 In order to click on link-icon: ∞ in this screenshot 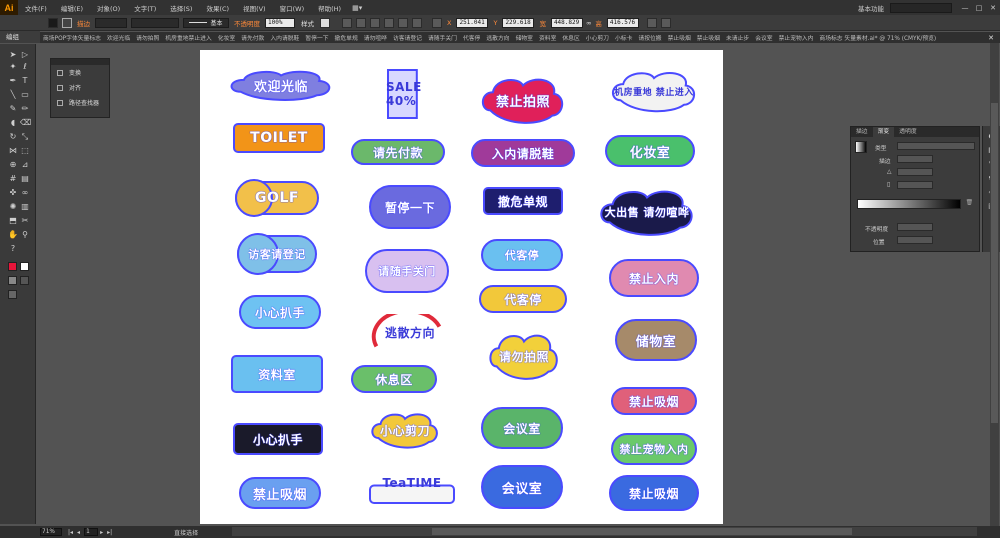, I will do `click(588, 23)`.